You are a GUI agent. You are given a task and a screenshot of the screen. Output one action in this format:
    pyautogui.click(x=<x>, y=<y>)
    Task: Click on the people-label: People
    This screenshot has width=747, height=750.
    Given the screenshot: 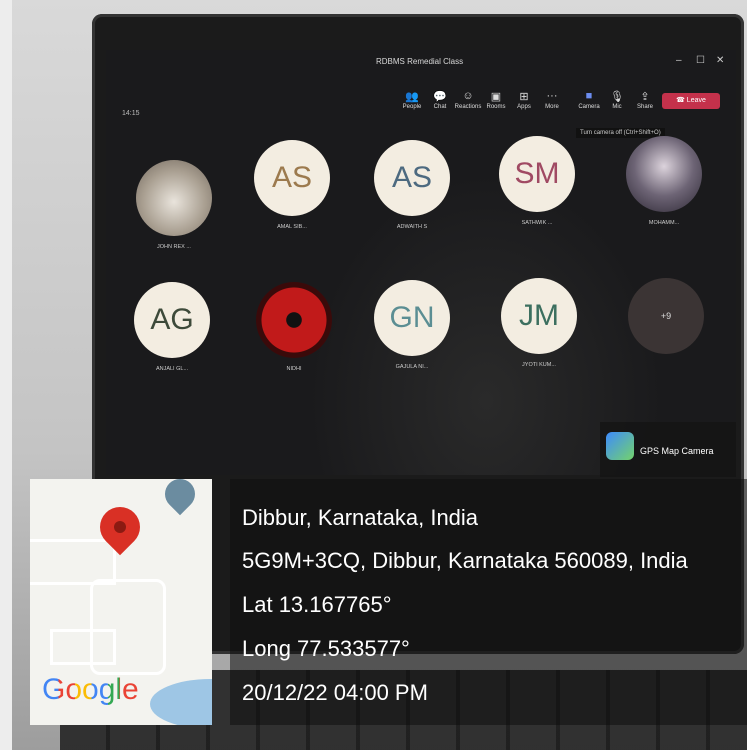 What is the action you would take?
    pyautogui.click(x=412, y=107)
    